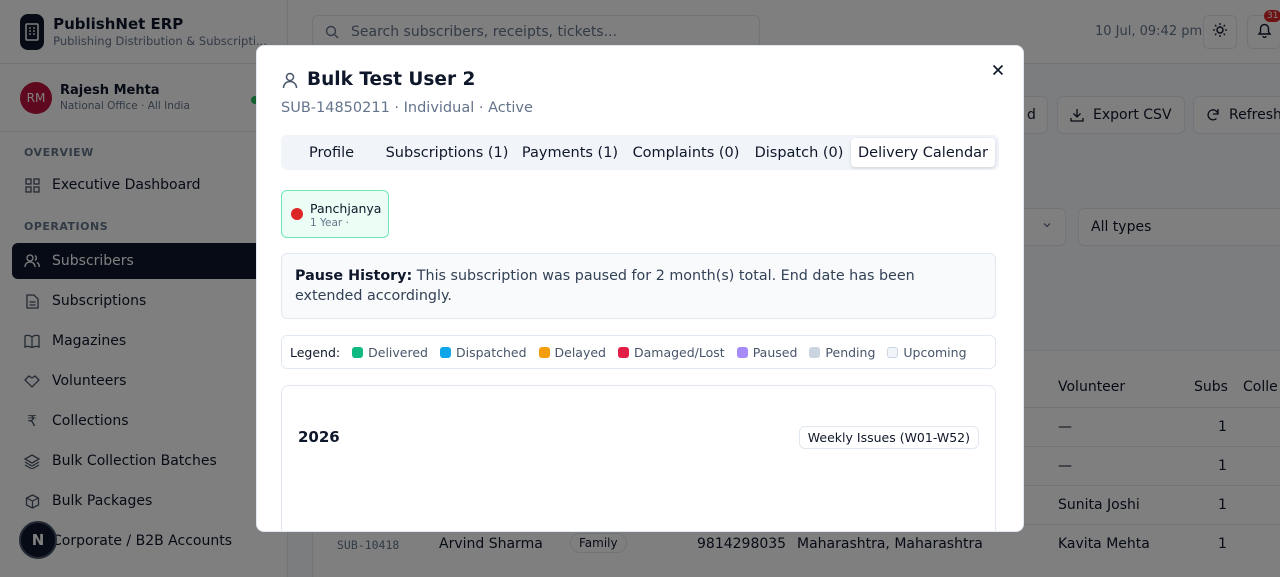  I want to click on legend-item-label: Delayed, so click(580, 352).